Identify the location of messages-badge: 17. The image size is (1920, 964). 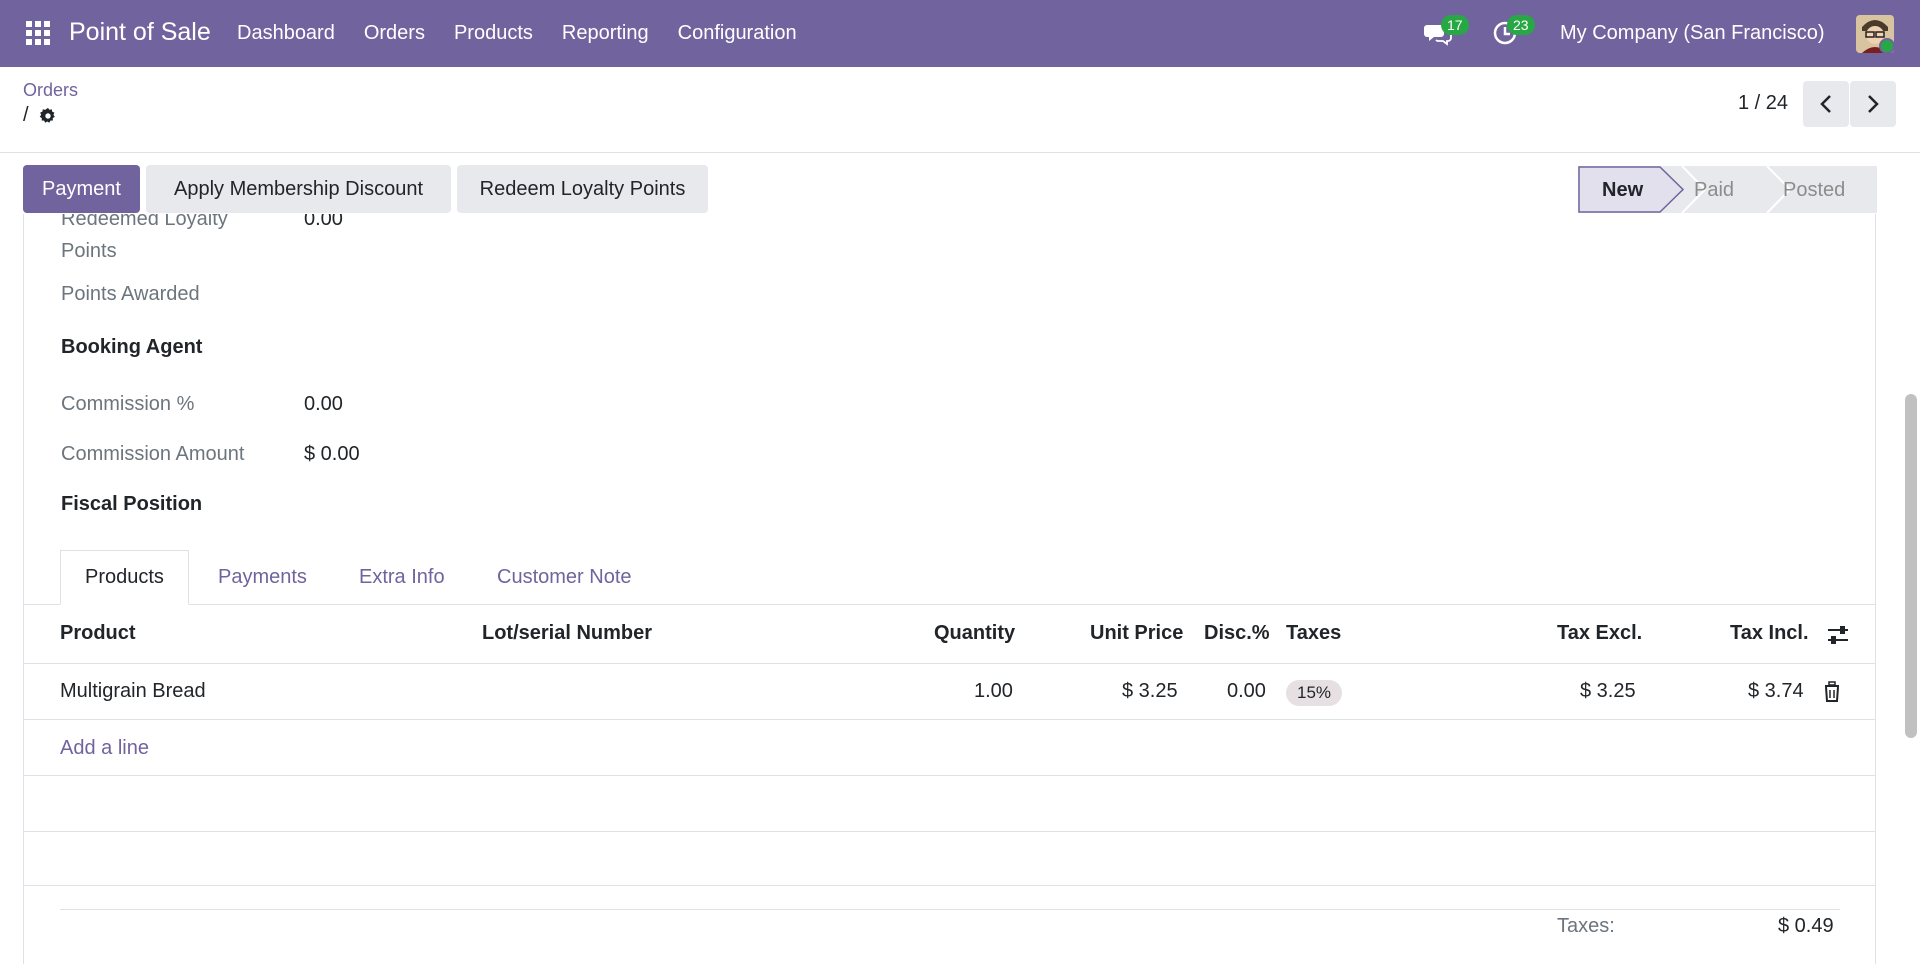
(1455, 25).